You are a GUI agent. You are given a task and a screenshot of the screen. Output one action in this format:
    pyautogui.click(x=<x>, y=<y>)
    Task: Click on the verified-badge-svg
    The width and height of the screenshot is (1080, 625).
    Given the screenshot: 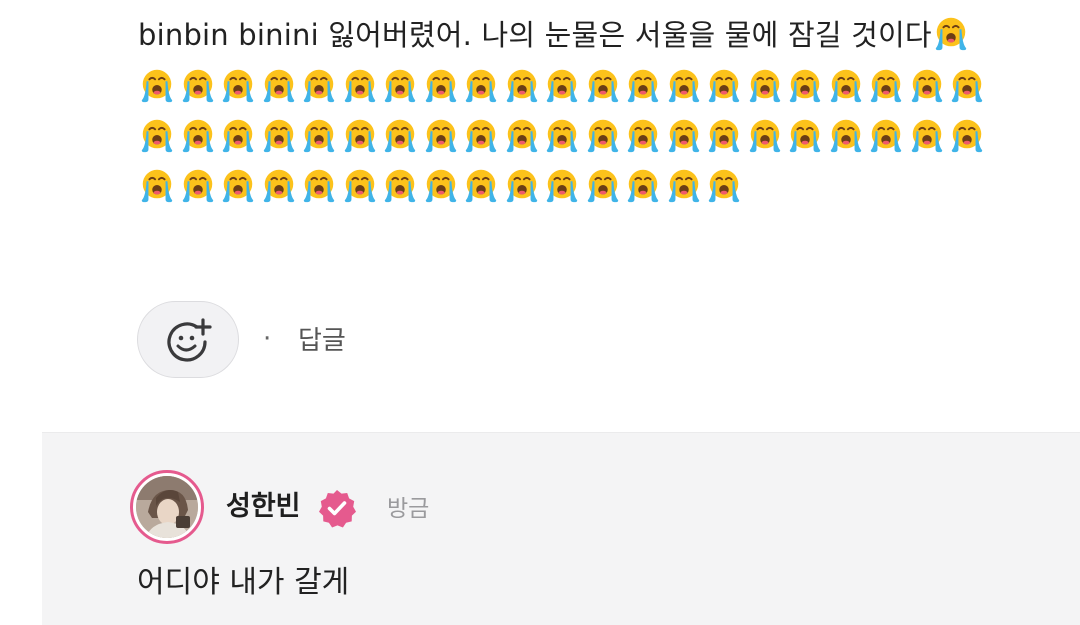 What is the action you would take?
    pyautogui.click(x=337, y=509)
    